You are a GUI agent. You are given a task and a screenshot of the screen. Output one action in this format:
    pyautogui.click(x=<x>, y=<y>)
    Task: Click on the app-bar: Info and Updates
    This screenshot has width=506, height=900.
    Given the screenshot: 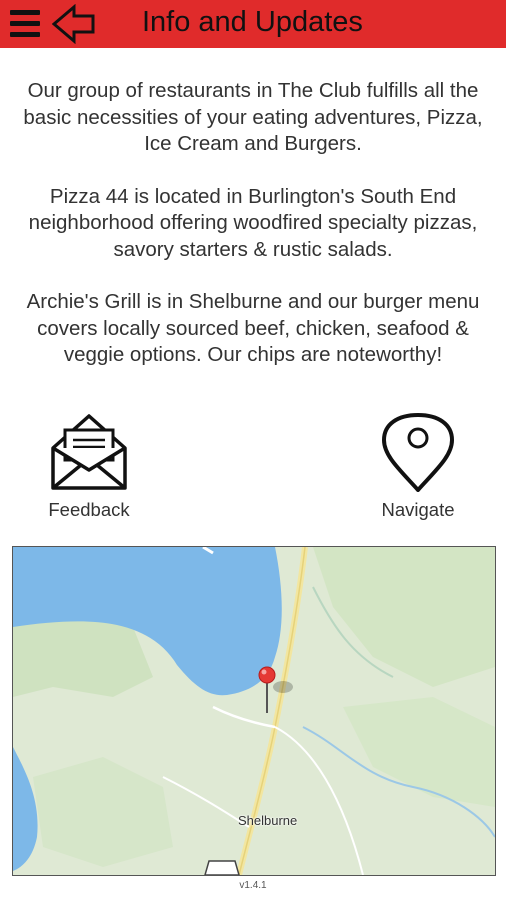 What is the action you would take?
    pyautogui.click(x=253, y=24)
    